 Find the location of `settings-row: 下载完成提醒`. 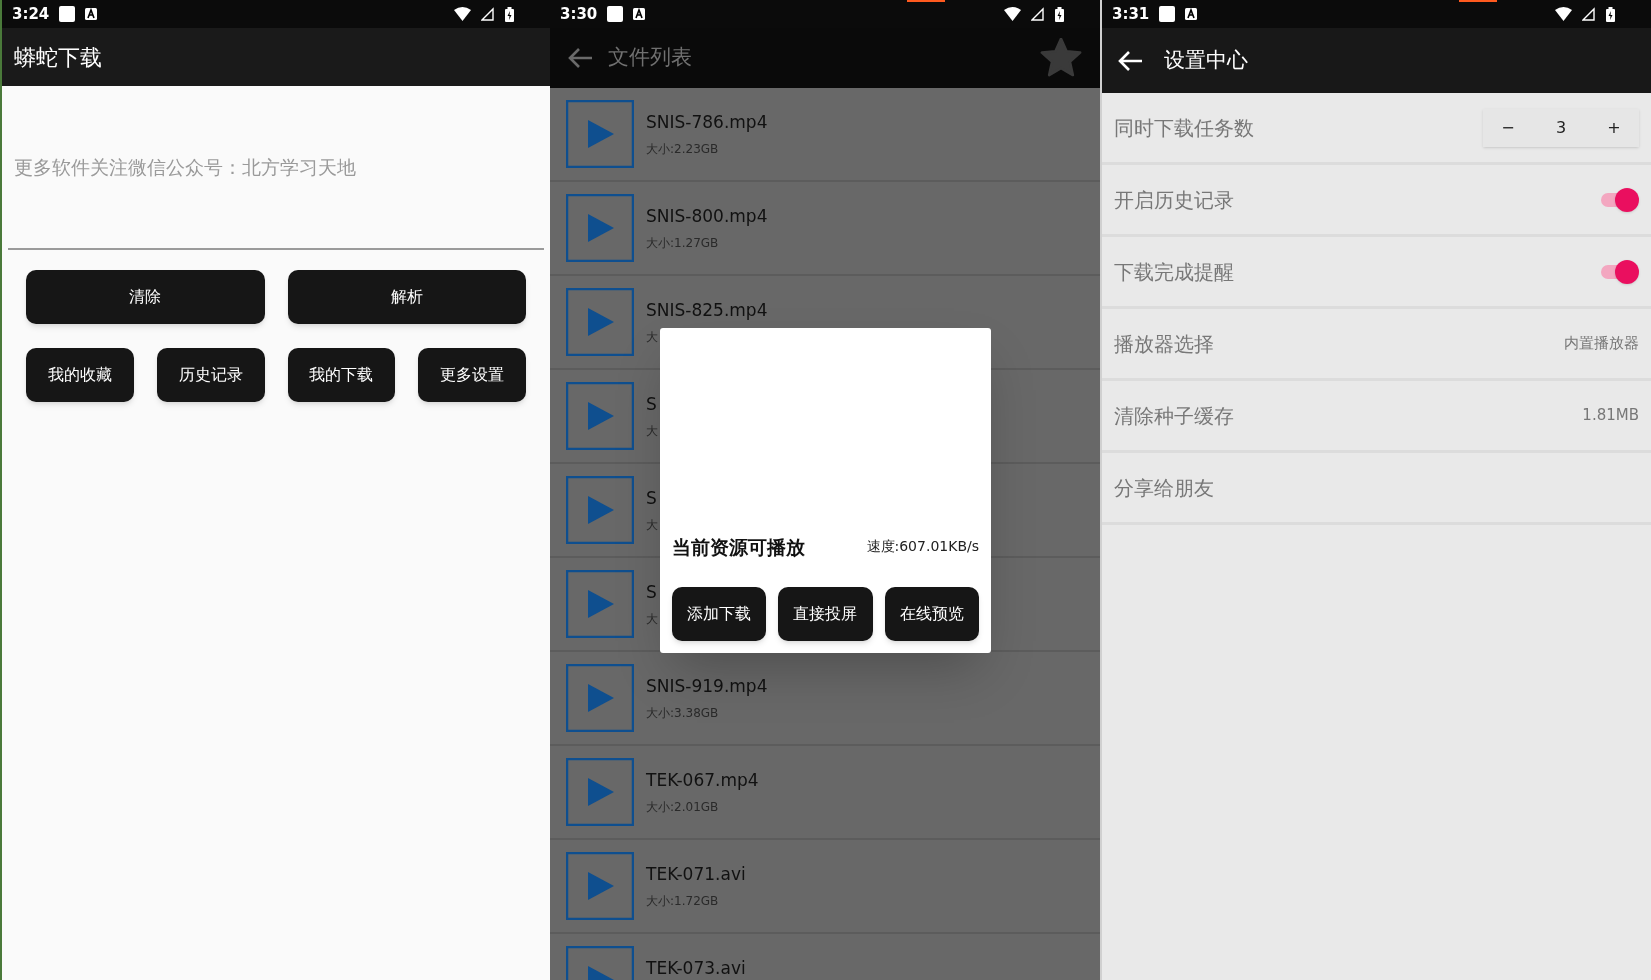

settings-row: 下载完成提醒 is located at coordinates (1376, 273).